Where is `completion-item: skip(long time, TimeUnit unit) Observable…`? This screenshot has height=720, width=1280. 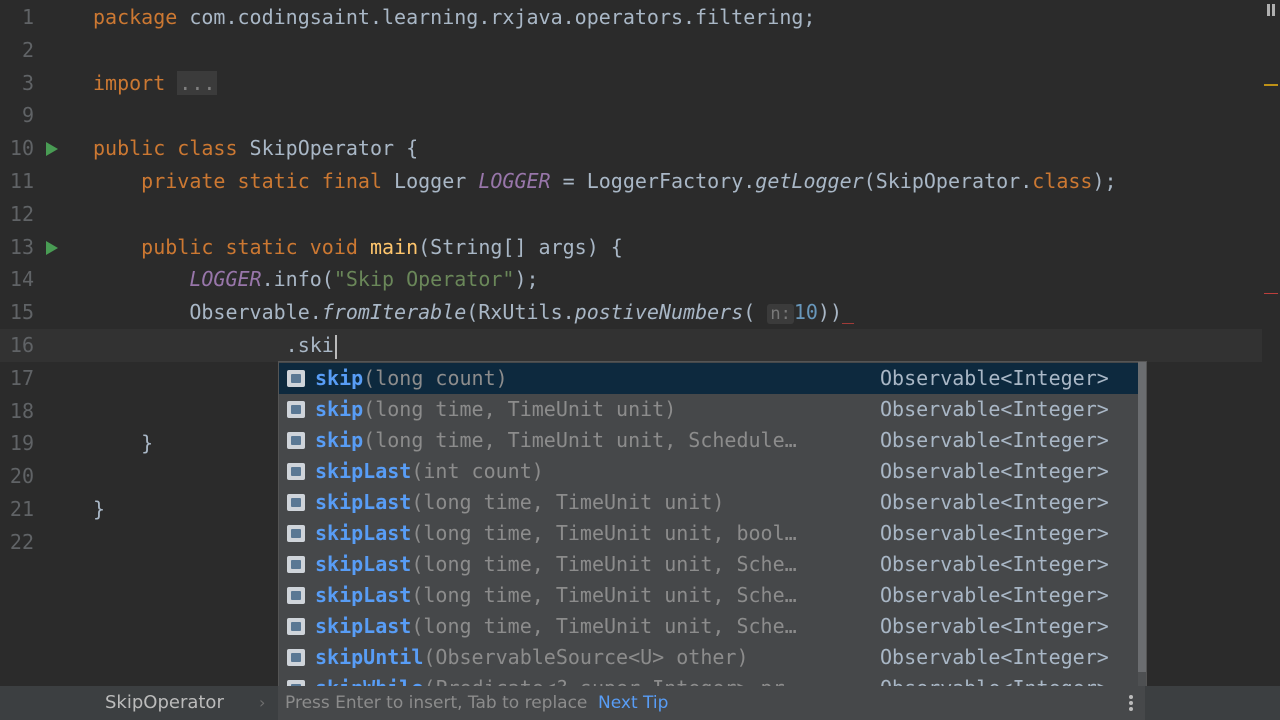
completion-item: skip(long time, TimeUnit unit) Observable… is located at coordinates (708, 409).